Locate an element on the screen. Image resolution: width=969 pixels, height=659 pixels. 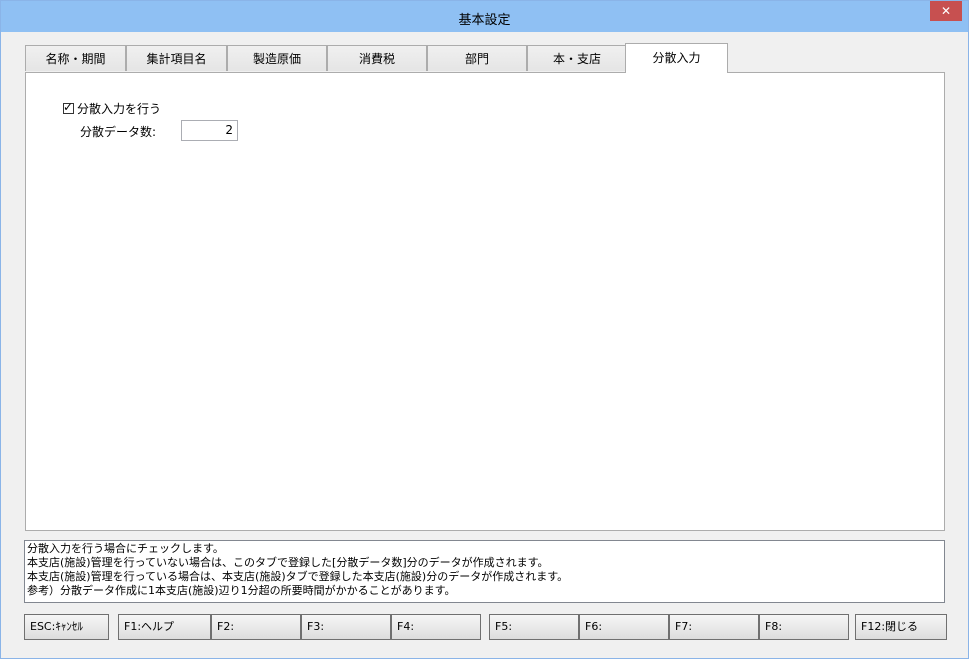
close-icon: ✕ is located at coordinates (946, 11).